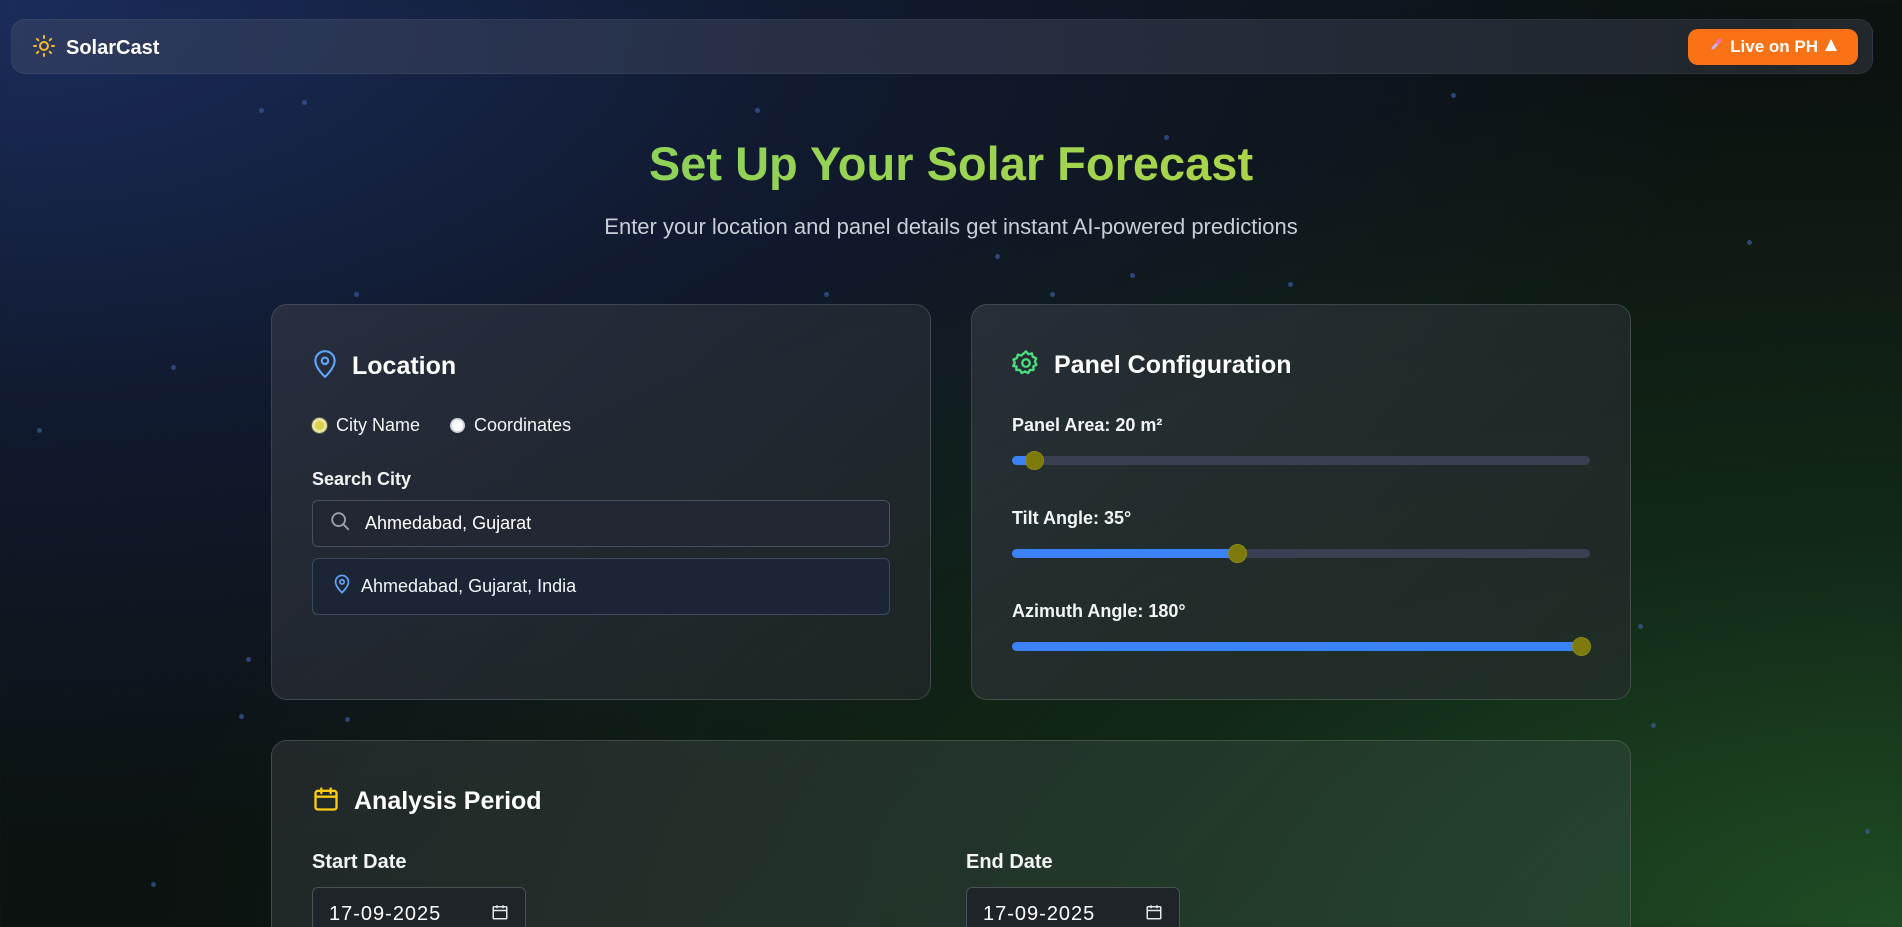  Describe the element at coordinates (1296, 646) in the screenshot. I see `azimuth-angle-fill` at that location.